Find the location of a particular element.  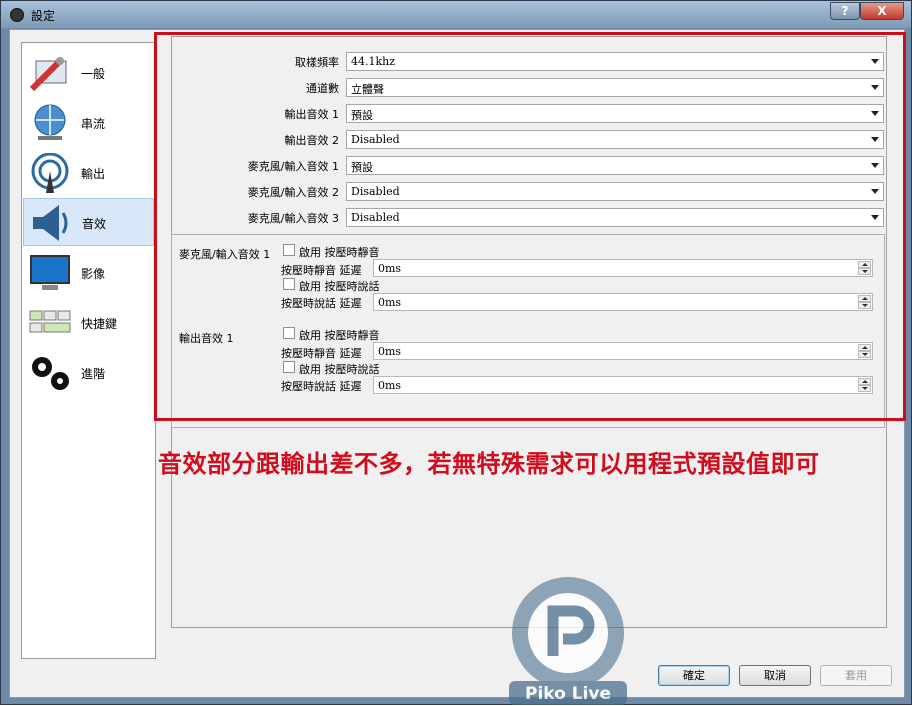

monitor-icon is located at coordinates (50, 272).